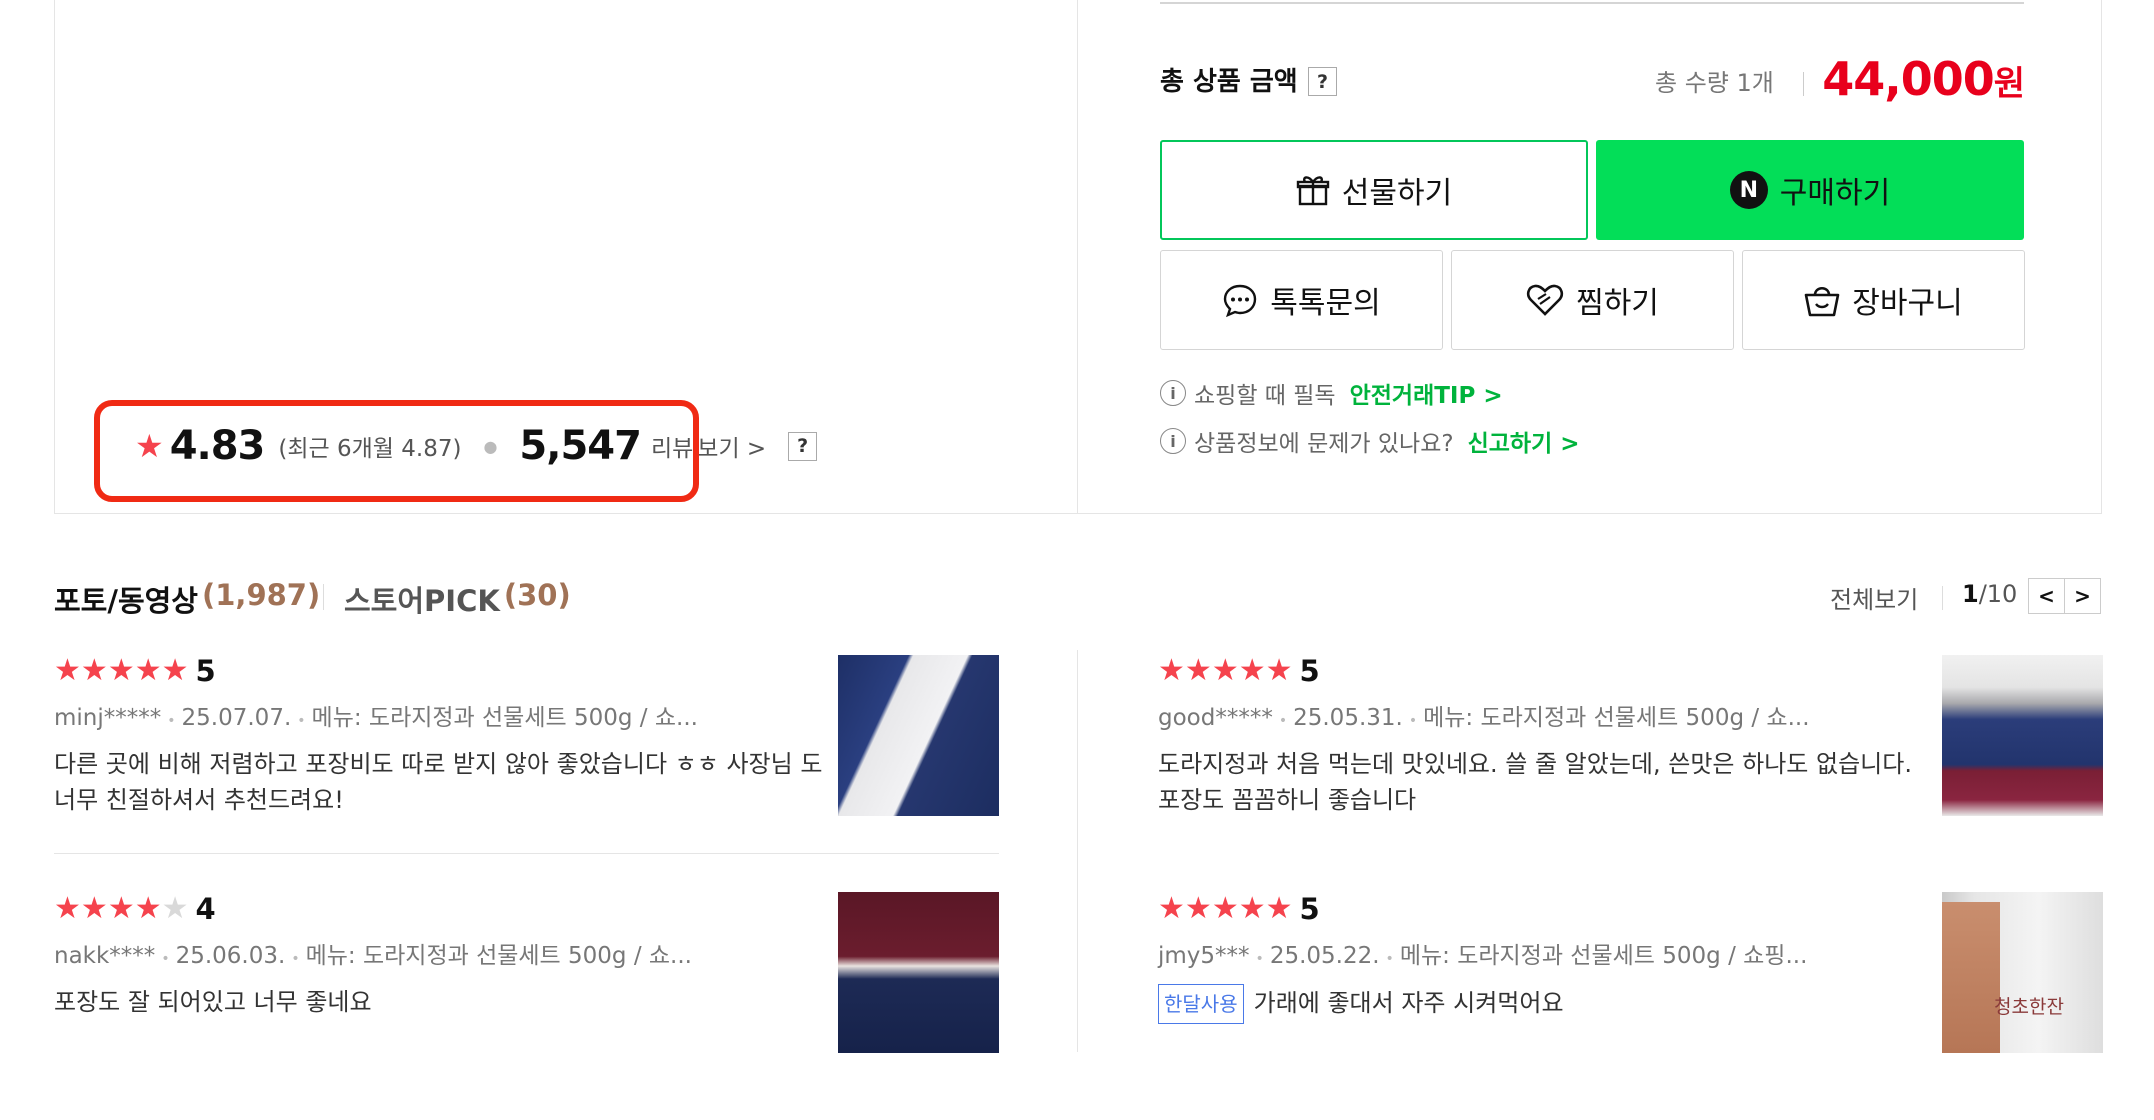 The width and height of the screenshot is (2154, 1120). Describe the element at coordinates (1240, 301) in the screenshot. I see `chat-bubble-icon` at that location.